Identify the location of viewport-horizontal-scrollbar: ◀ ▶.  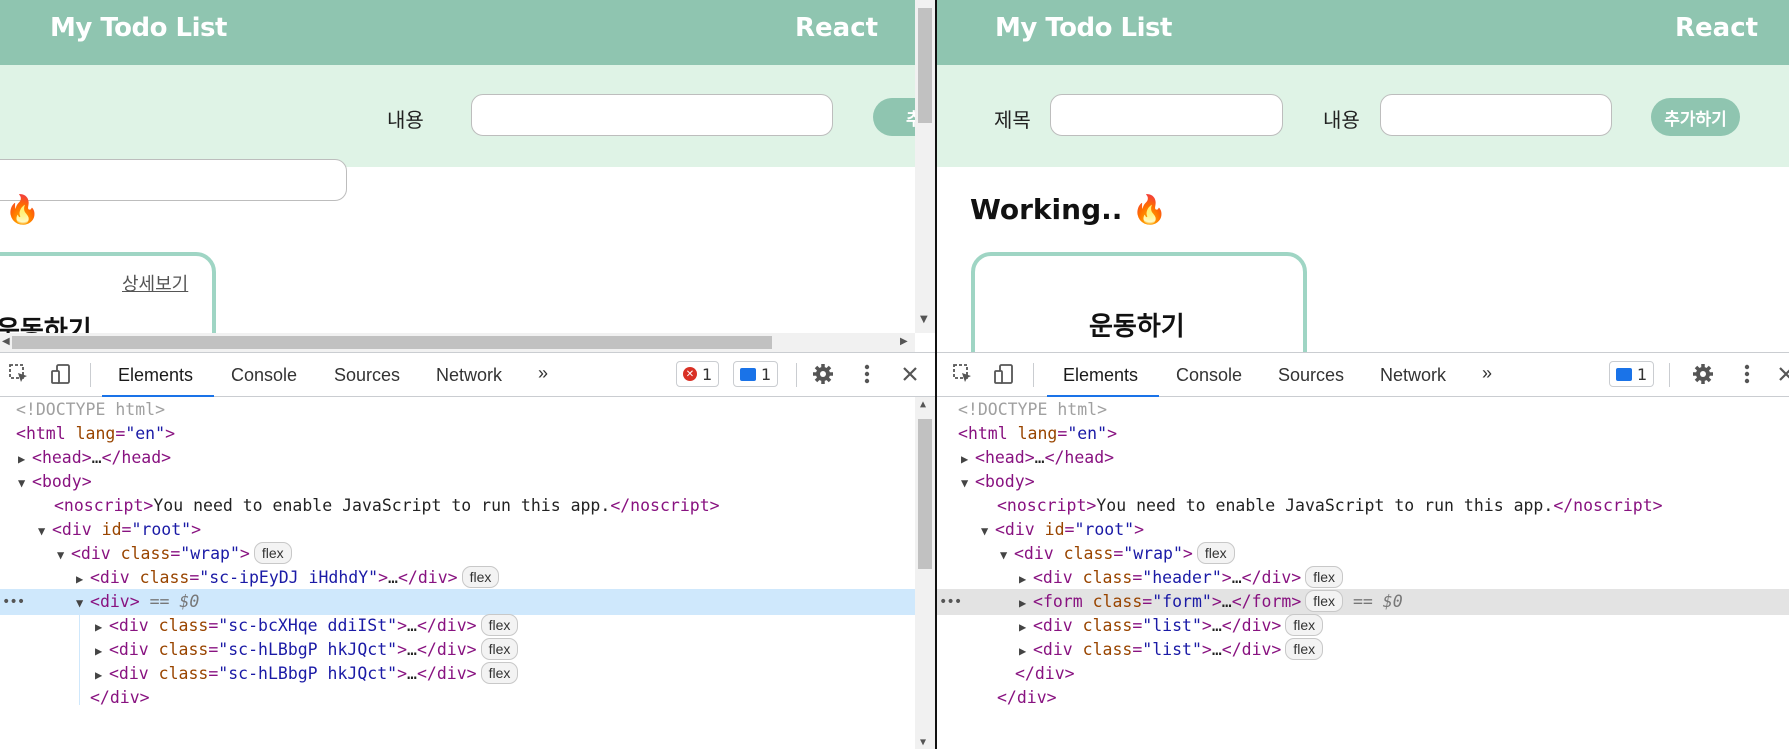
(457, 342).